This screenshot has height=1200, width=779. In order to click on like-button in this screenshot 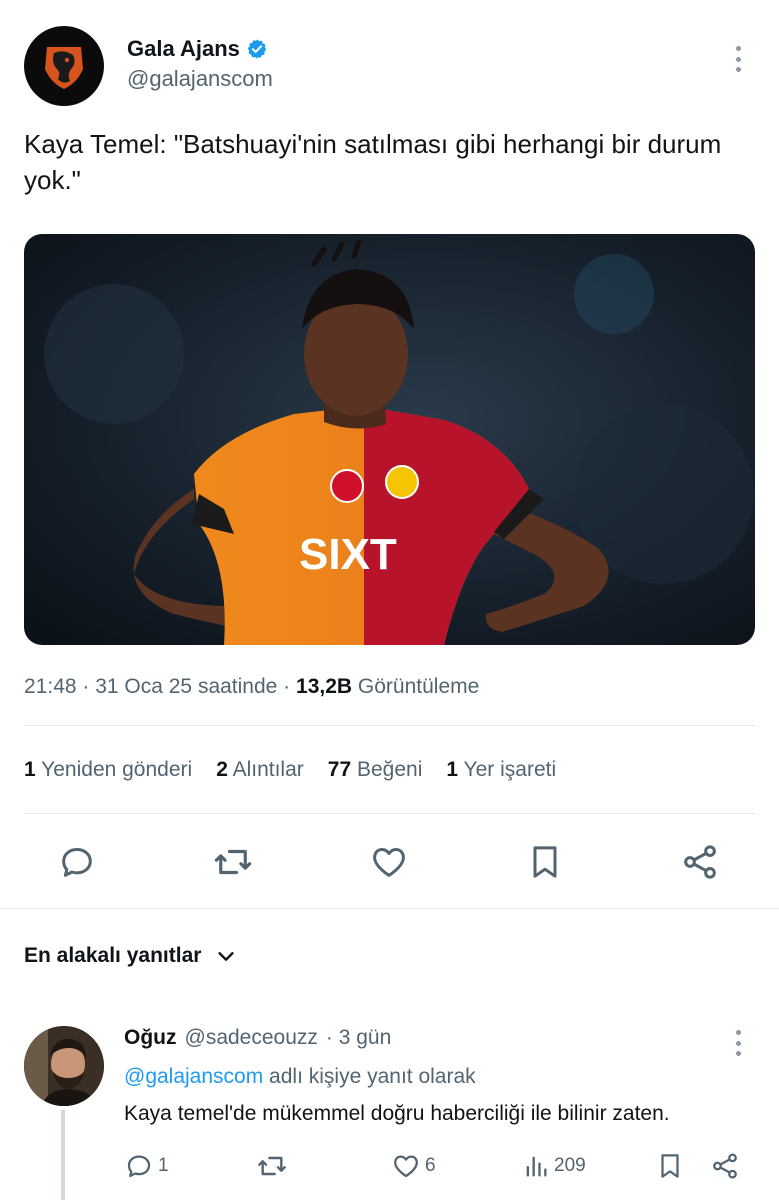, I will do `click(389, 862)`.